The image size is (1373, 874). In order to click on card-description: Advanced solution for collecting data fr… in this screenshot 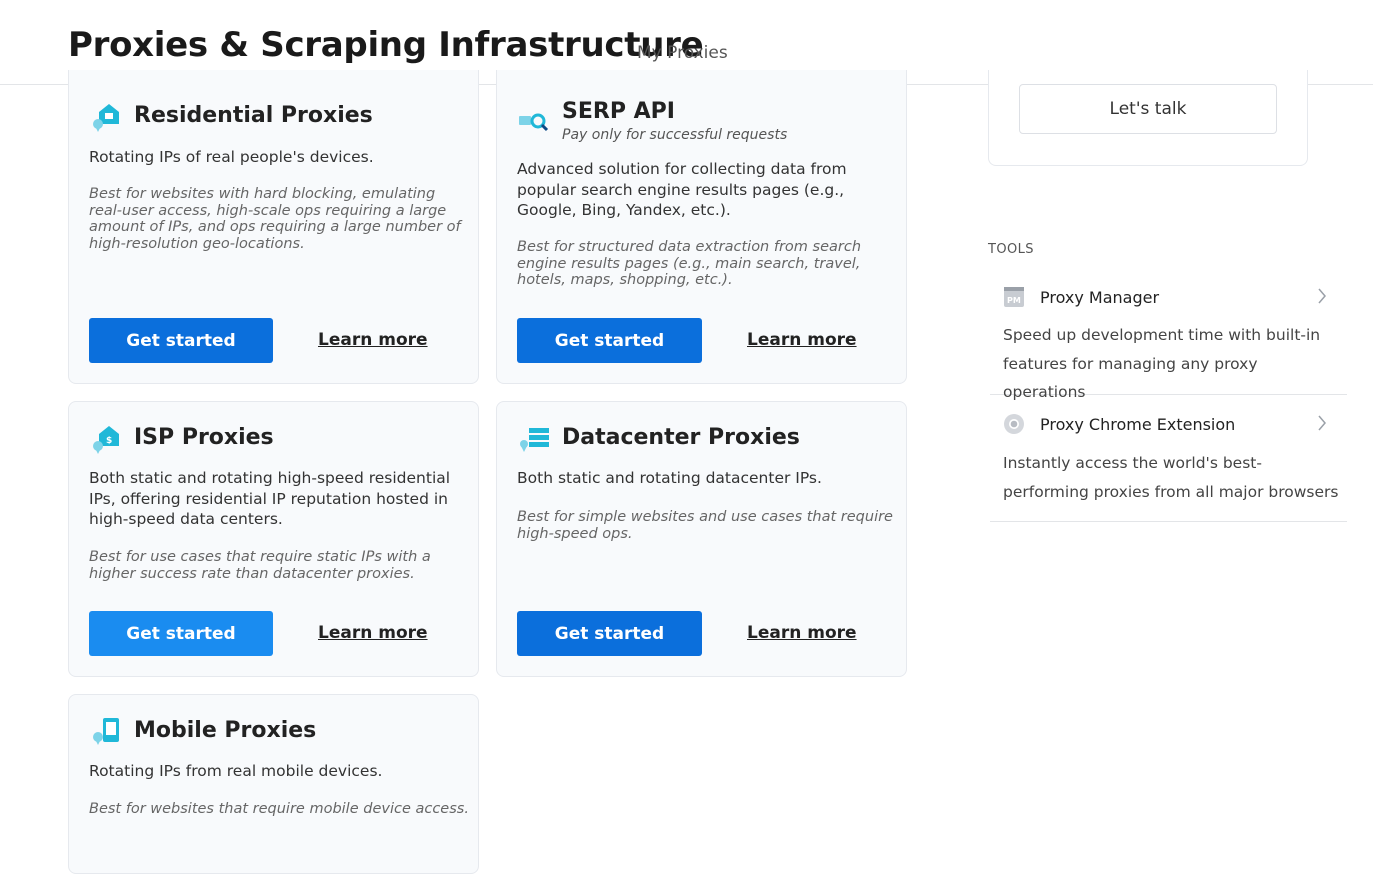, I will do `click(682, 189)`.